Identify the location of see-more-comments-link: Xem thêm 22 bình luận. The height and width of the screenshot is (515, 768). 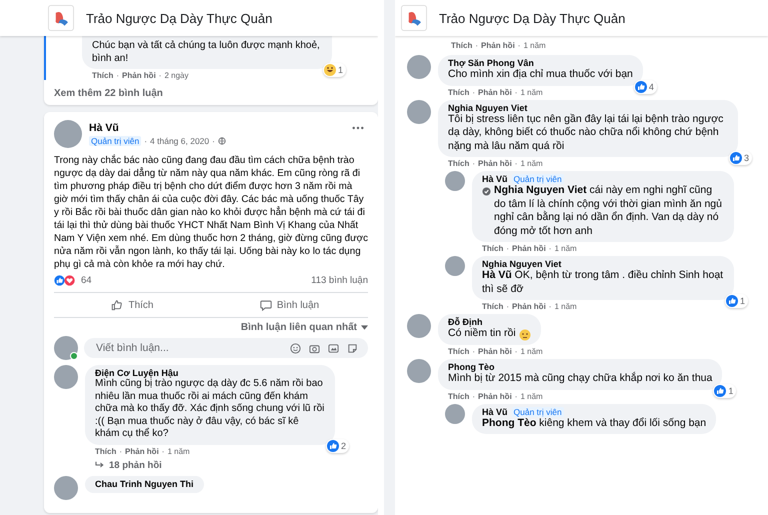
(211, 89).